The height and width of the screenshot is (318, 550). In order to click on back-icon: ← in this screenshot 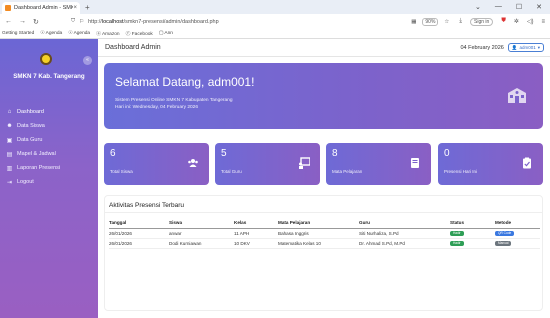, I will do `click(8, 22)`.